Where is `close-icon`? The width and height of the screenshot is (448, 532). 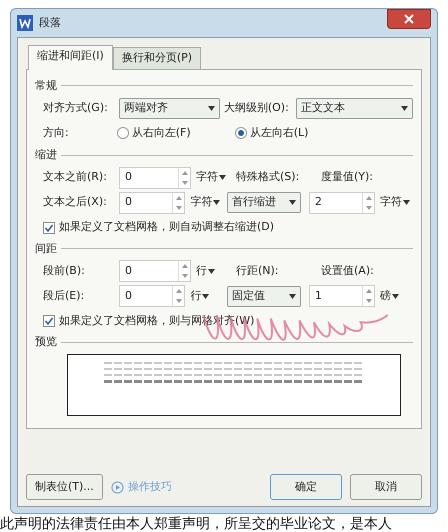
close-icon is located at coordinates (409, 19).